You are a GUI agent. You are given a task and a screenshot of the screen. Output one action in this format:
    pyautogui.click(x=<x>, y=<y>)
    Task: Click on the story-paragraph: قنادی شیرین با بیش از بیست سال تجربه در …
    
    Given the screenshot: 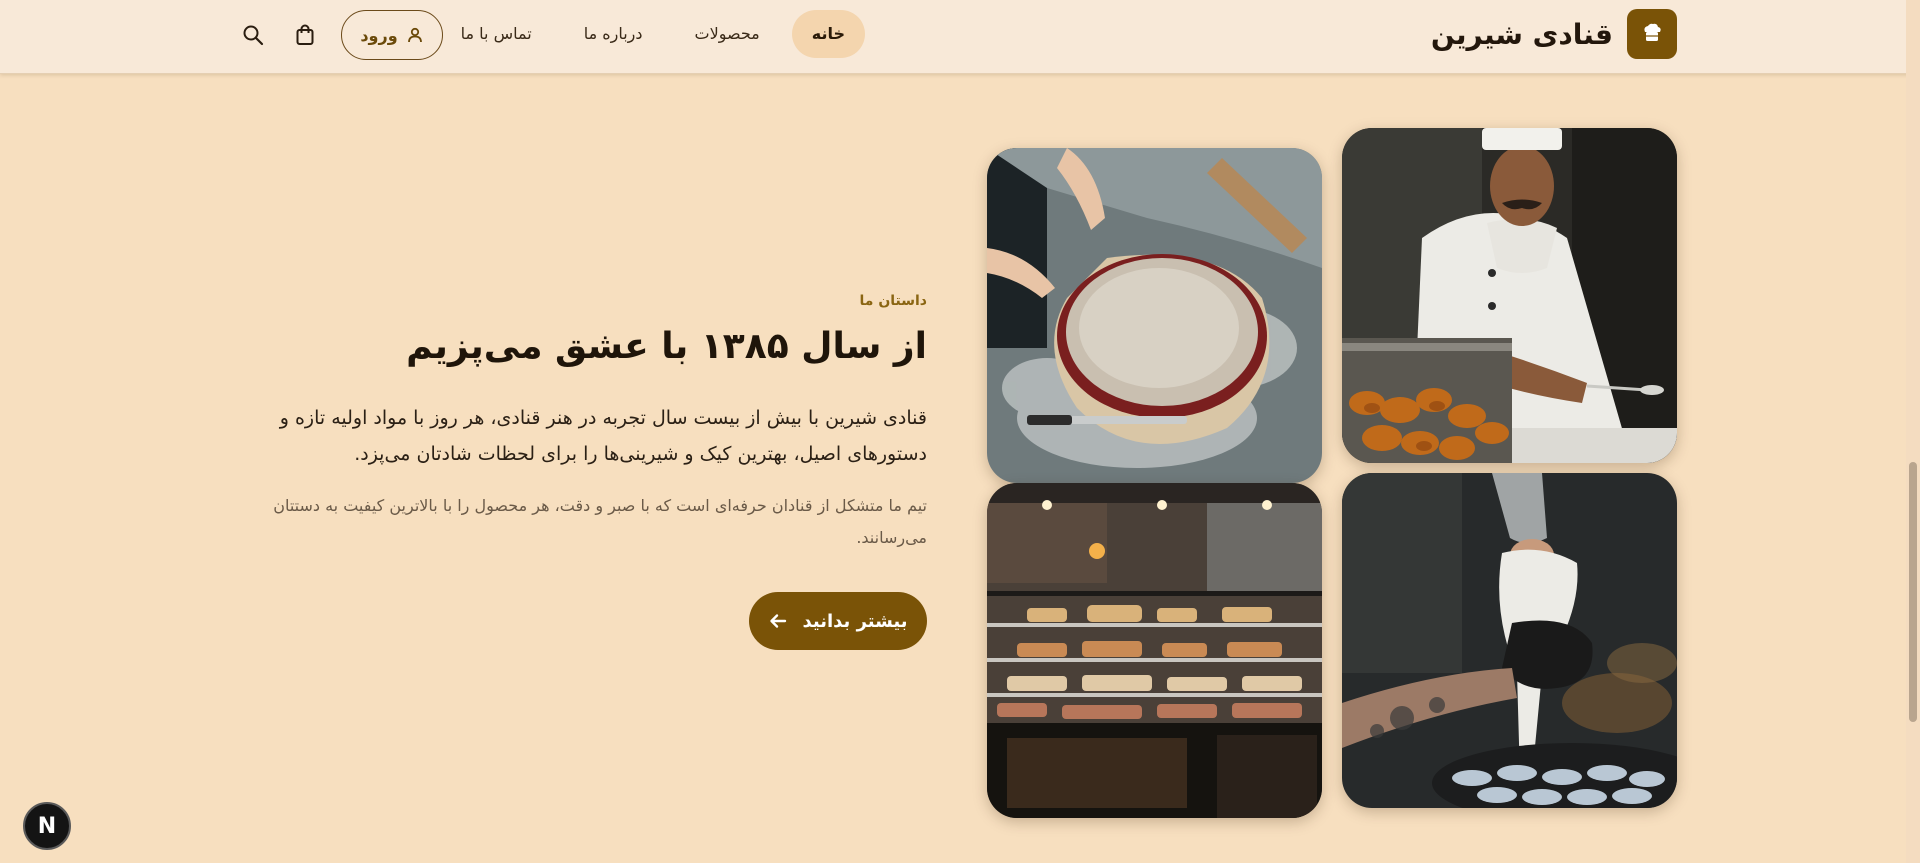 What is the action you would take?
    pyautogui.click(x=603, y=436)
    